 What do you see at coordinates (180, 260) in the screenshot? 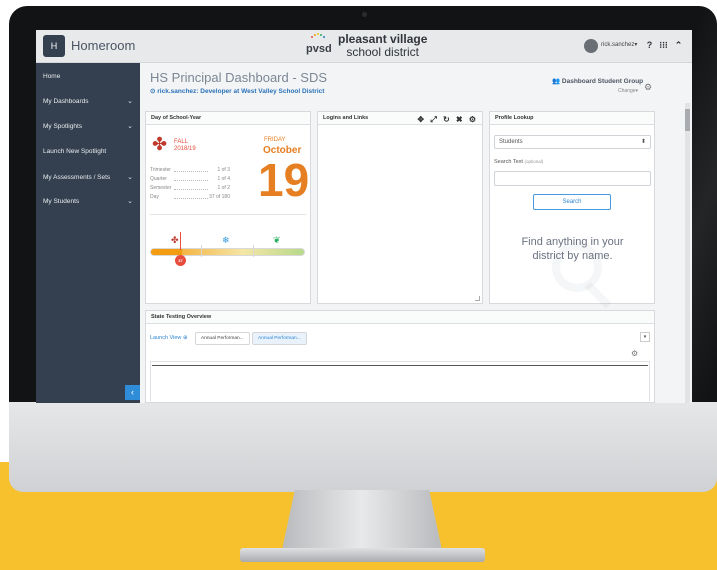
I see `current-day-marker: 37` at bounding box center [180, 260].